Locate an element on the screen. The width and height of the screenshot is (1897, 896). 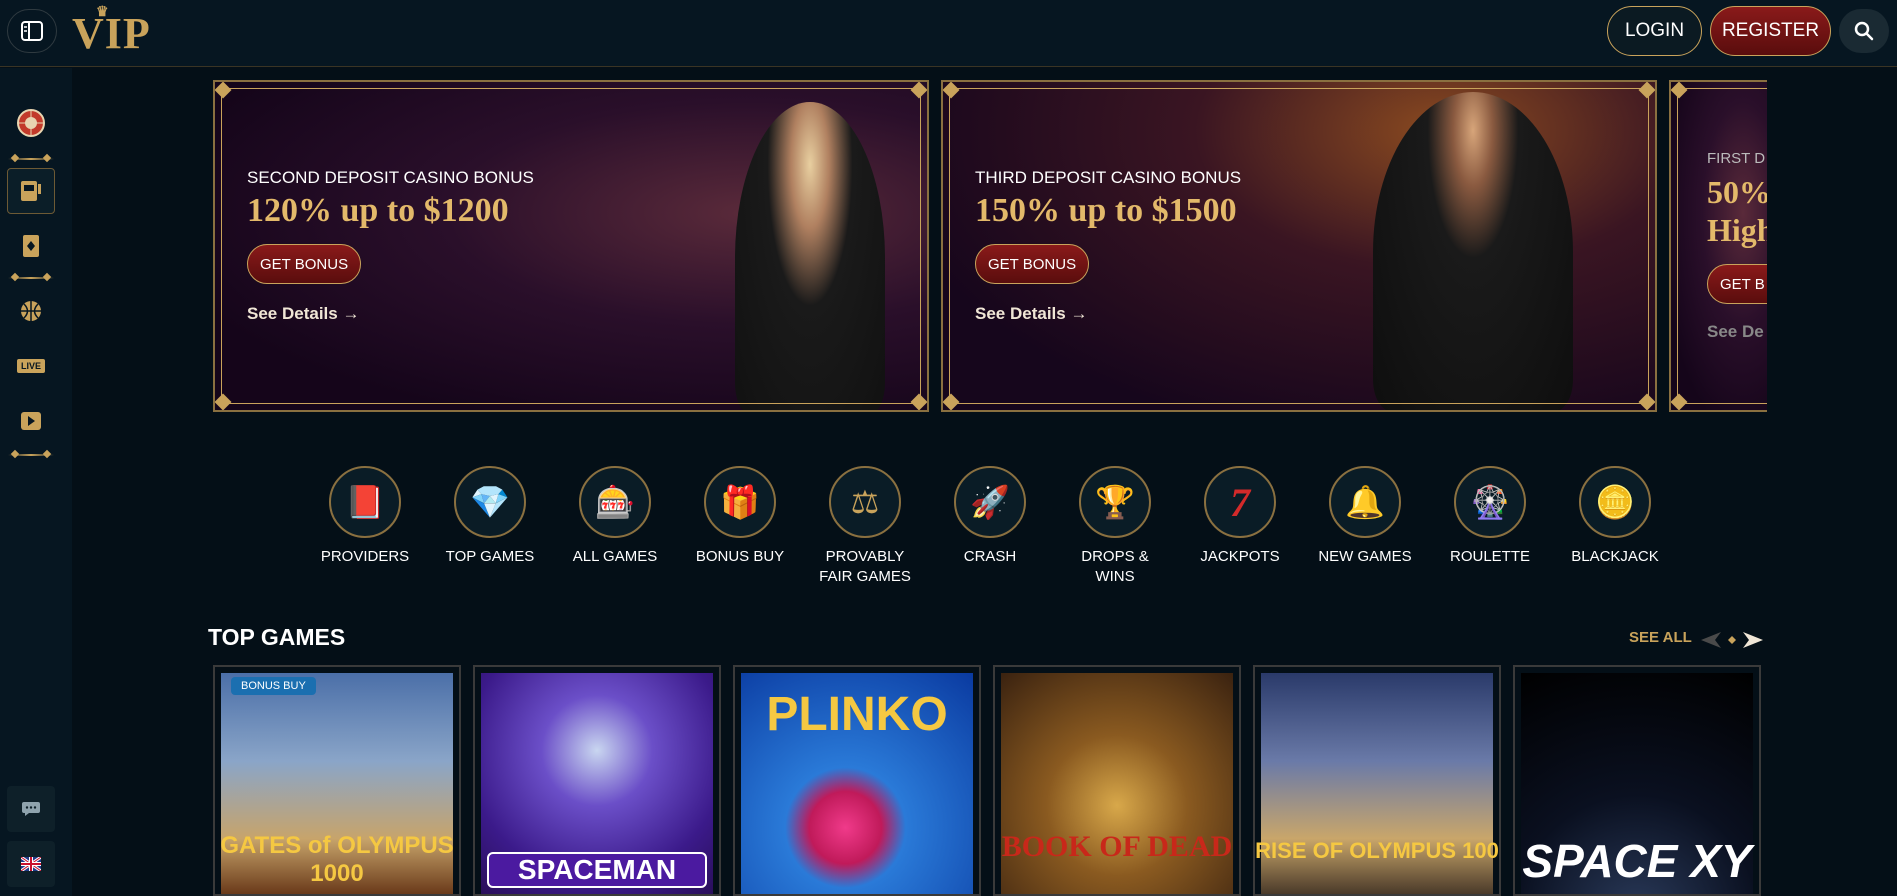
sidebar-item-slots is located at coordinates (31, 191).